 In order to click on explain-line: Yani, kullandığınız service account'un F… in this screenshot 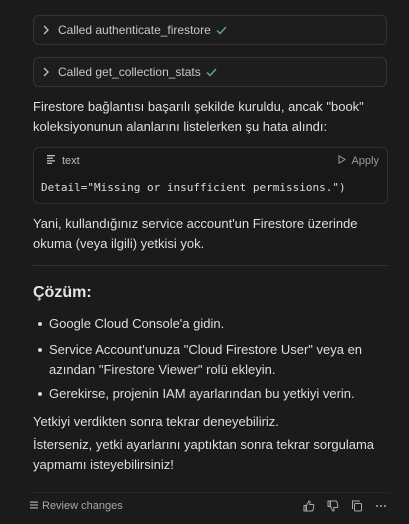, I will do `click(195, 223)`.